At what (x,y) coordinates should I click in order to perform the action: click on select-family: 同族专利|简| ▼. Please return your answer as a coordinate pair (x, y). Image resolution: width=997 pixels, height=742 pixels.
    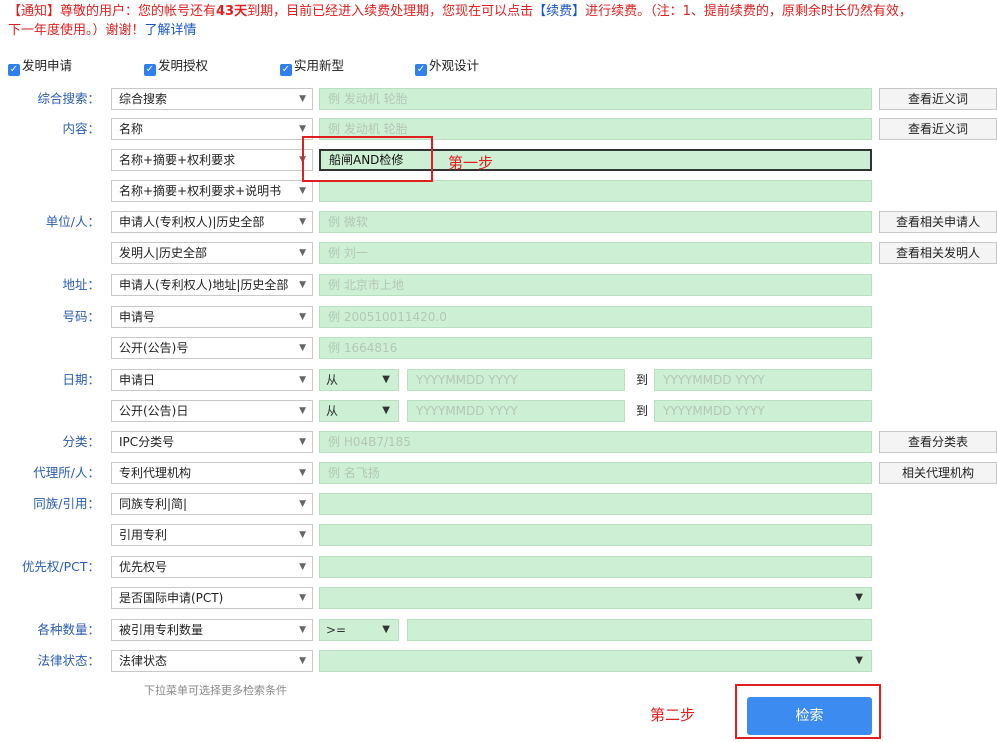
    Looking at the image, I should click on (212, 504).